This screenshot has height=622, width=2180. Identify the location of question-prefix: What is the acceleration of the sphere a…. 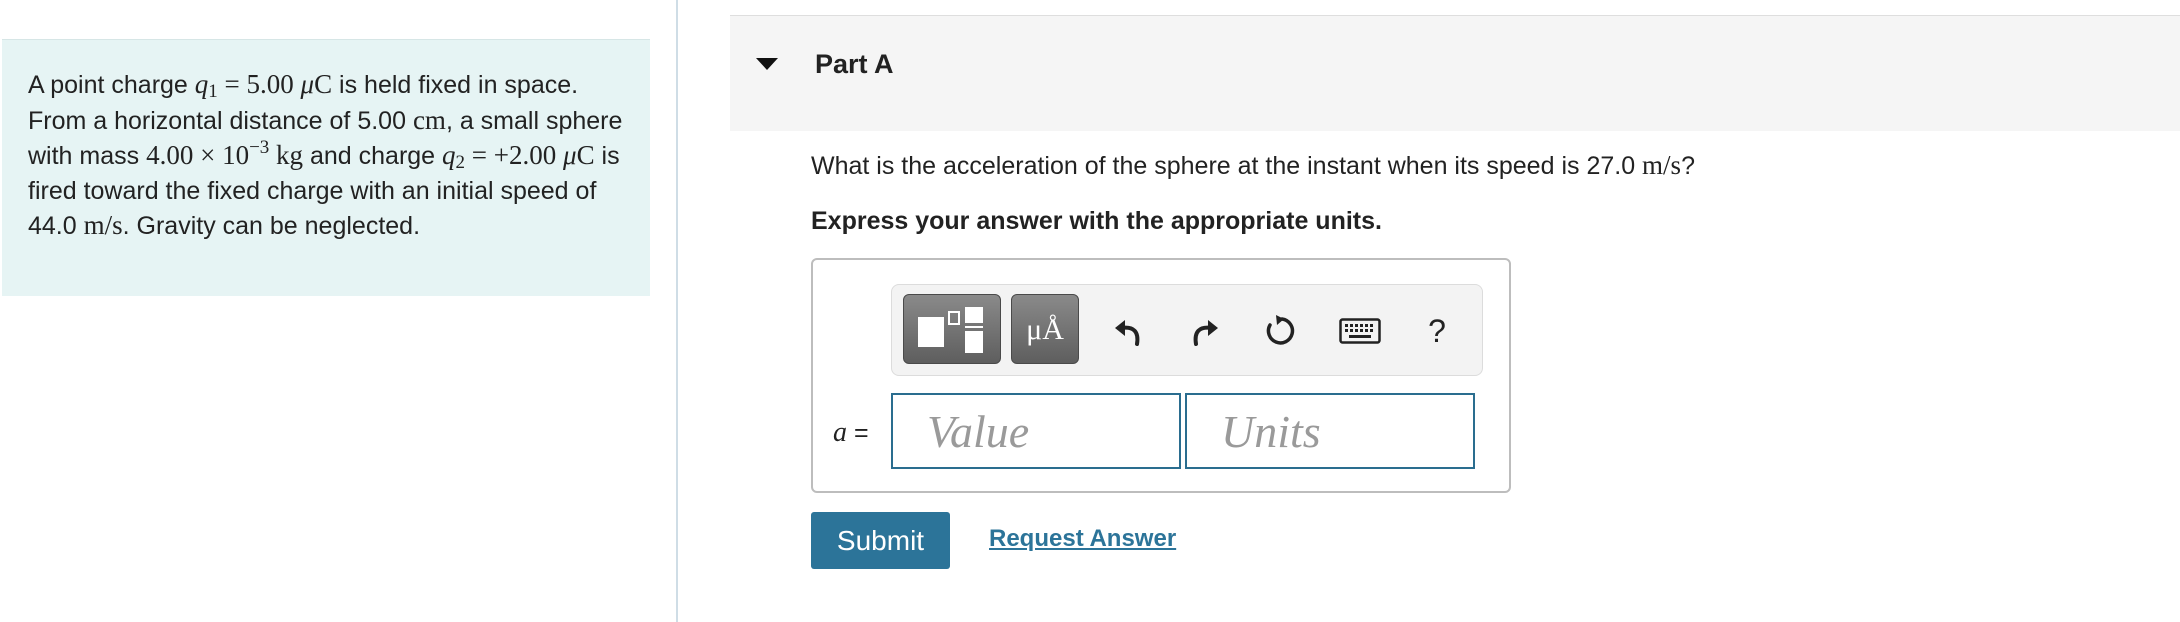
(1227, 166).